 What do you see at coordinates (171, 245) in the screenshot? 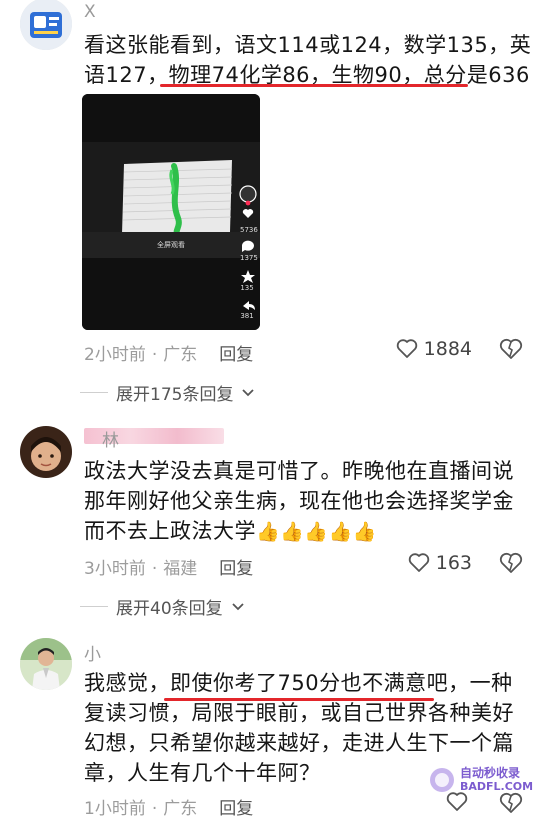
I see `fullscreen-label: 全屏观看` at bounding box center [171, 245].